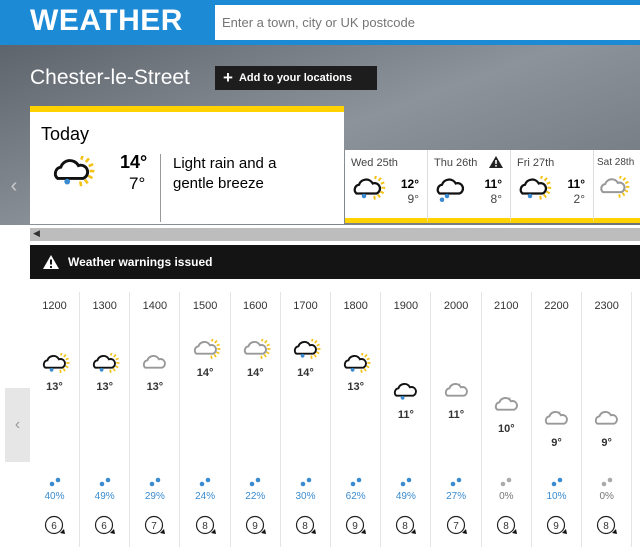  Describe the element at coordinates (140, 262) in the screenshot. I see `warnings-label: Weather warnings issued` at that location.